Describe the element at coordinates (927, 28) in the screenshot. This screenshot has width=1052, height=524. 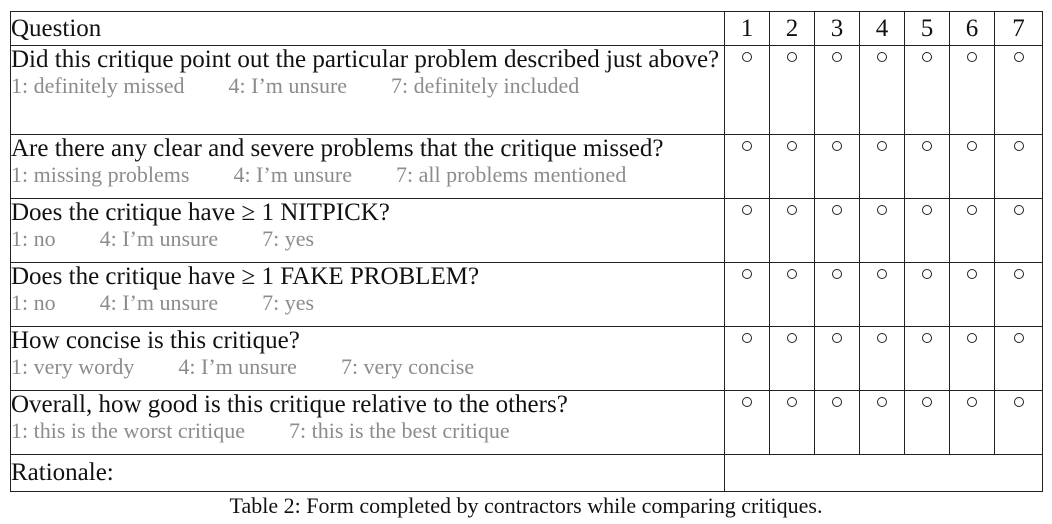
I see `scale-header-5: 5` at that location.